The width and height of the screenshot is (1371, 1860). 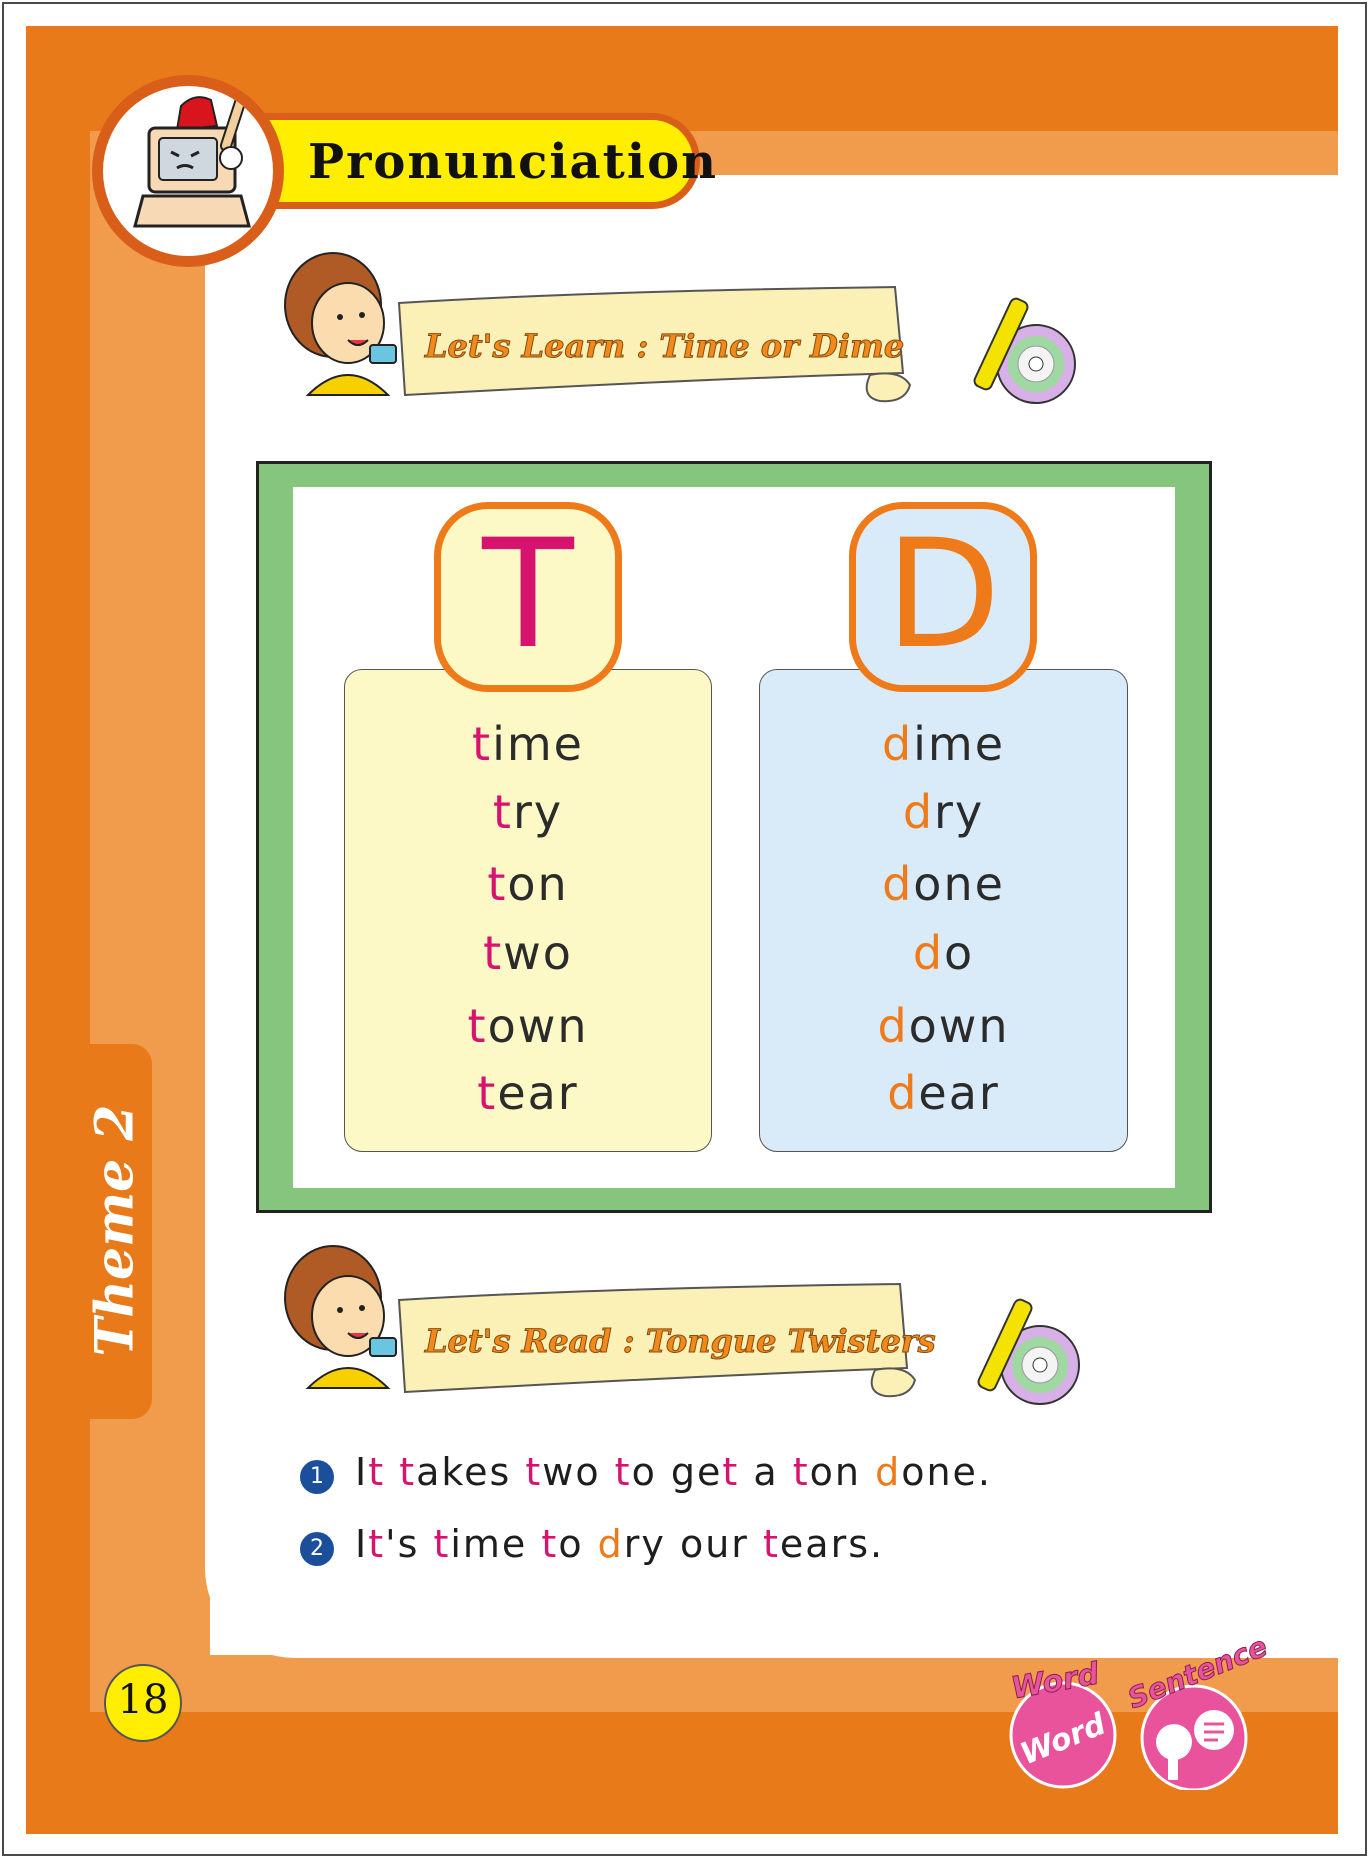 What do you see at coordinates (188, 171) in the screenshot?
I see `computer-mascot-icon` at bounding box center [188, 171].